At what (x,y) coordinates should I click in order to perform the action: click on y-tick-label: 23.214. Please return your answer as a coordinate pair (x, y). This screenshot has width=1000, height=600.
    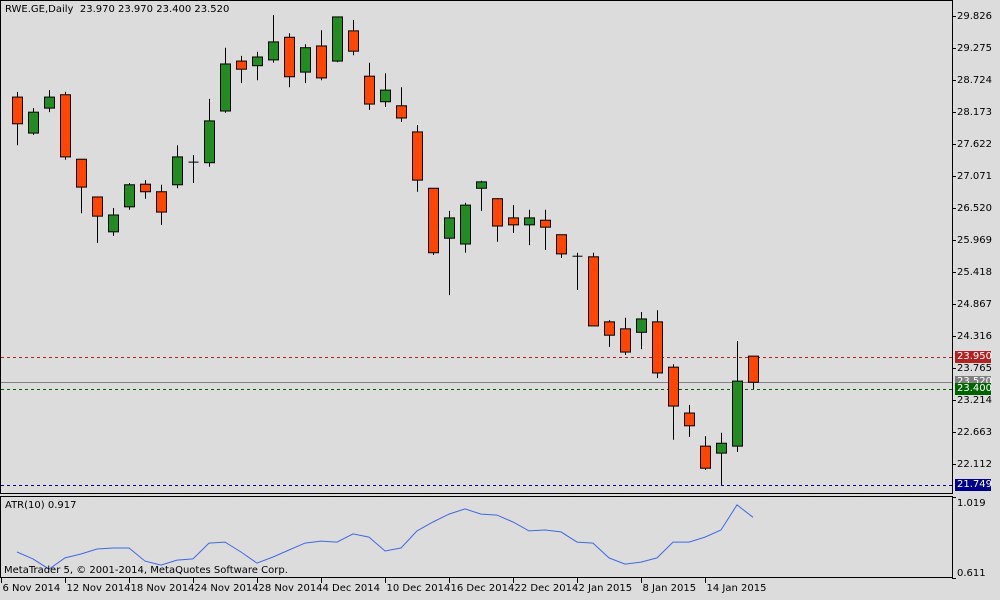
    Looking at the image, I should click on (974, 400).